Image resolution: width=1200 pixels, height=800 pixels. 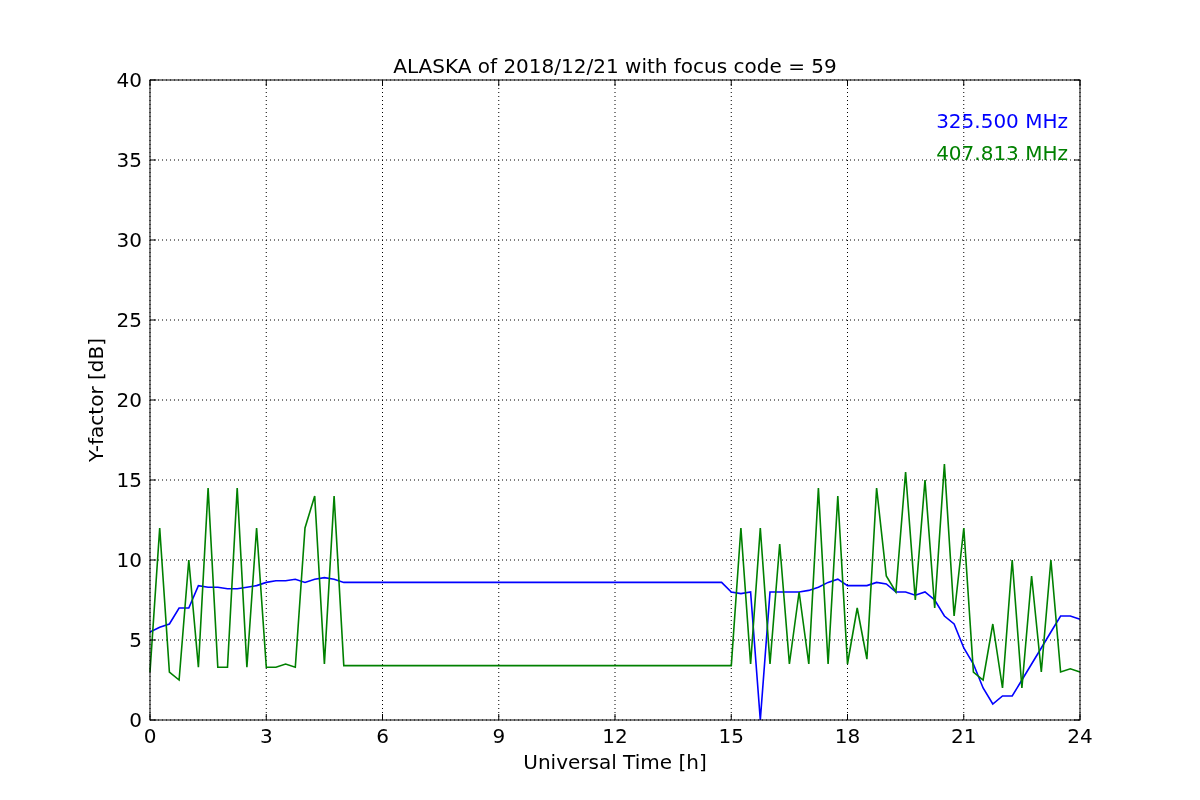 What do you see at coordinates (499, 736) in the screenshot?
I see `tick-label: 9` at bounding box center [499, 736].